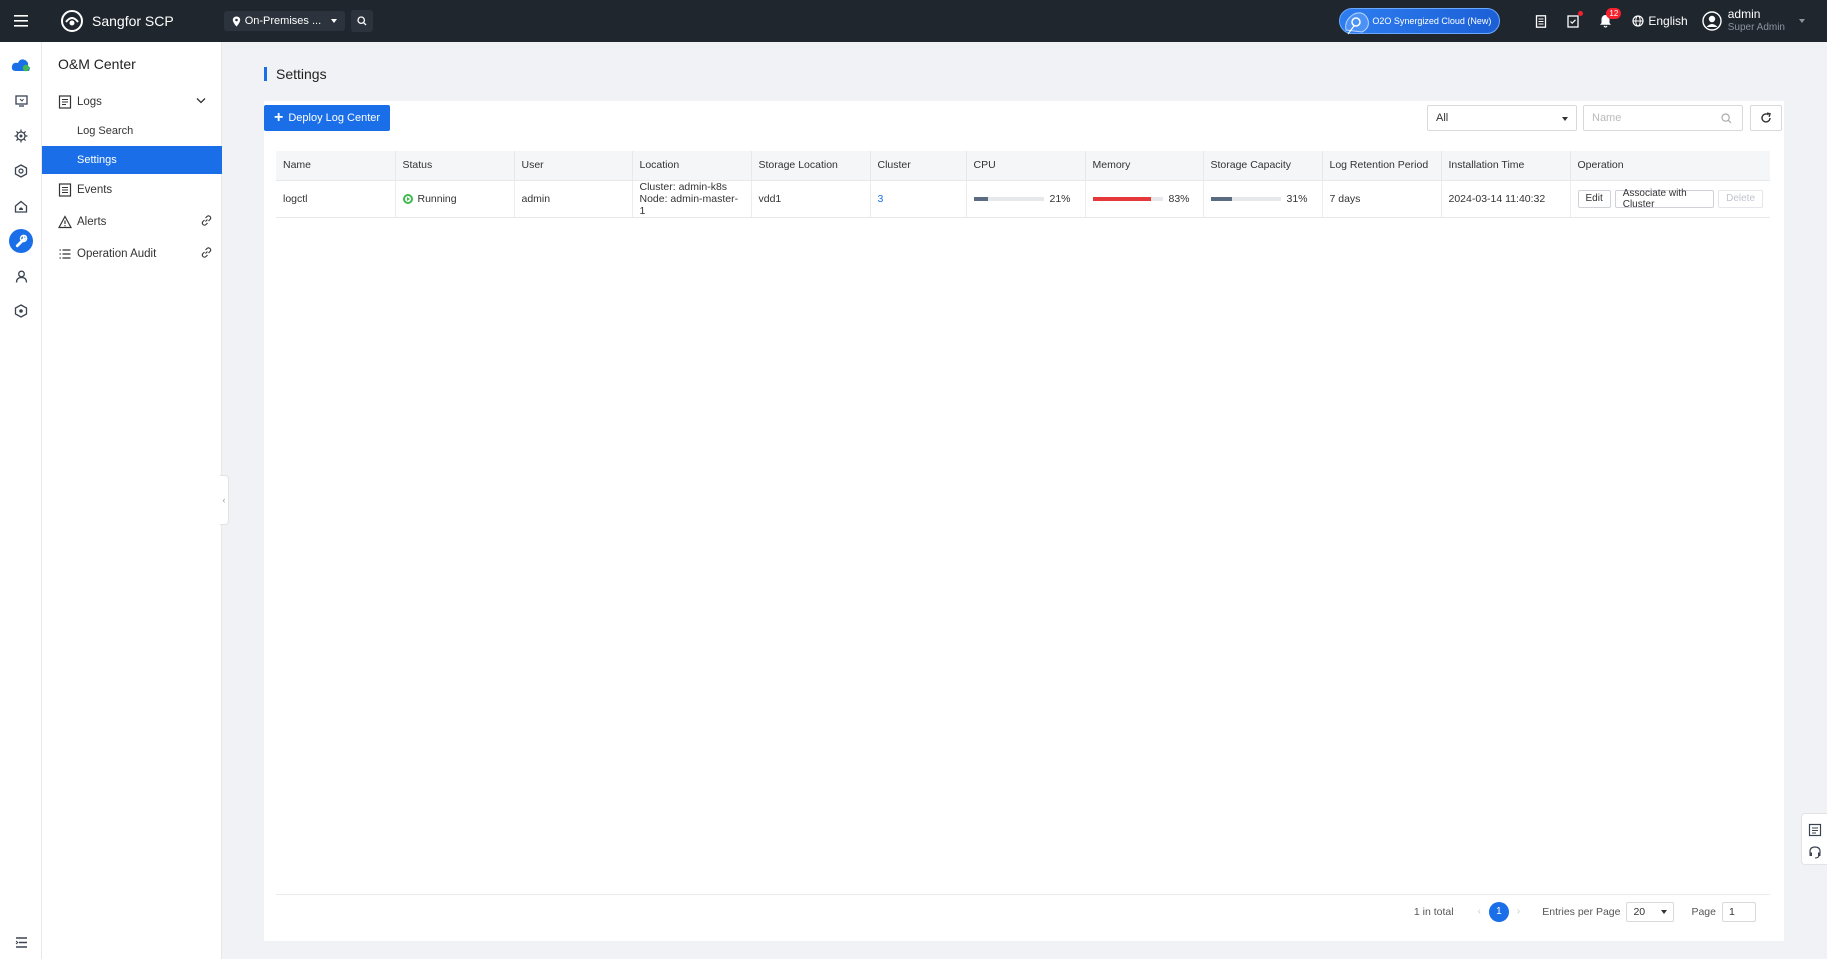 The image size is (1827, 959). I want to click on memory-usage-bar, so click(1127, 198).